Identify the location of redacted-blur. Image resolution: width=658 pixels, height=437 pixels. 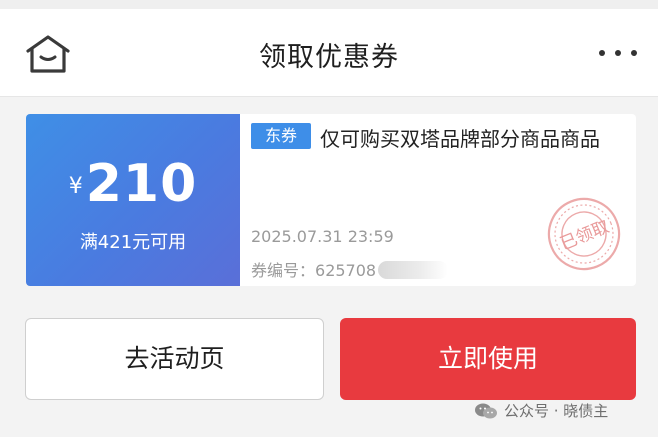
(413, 270).